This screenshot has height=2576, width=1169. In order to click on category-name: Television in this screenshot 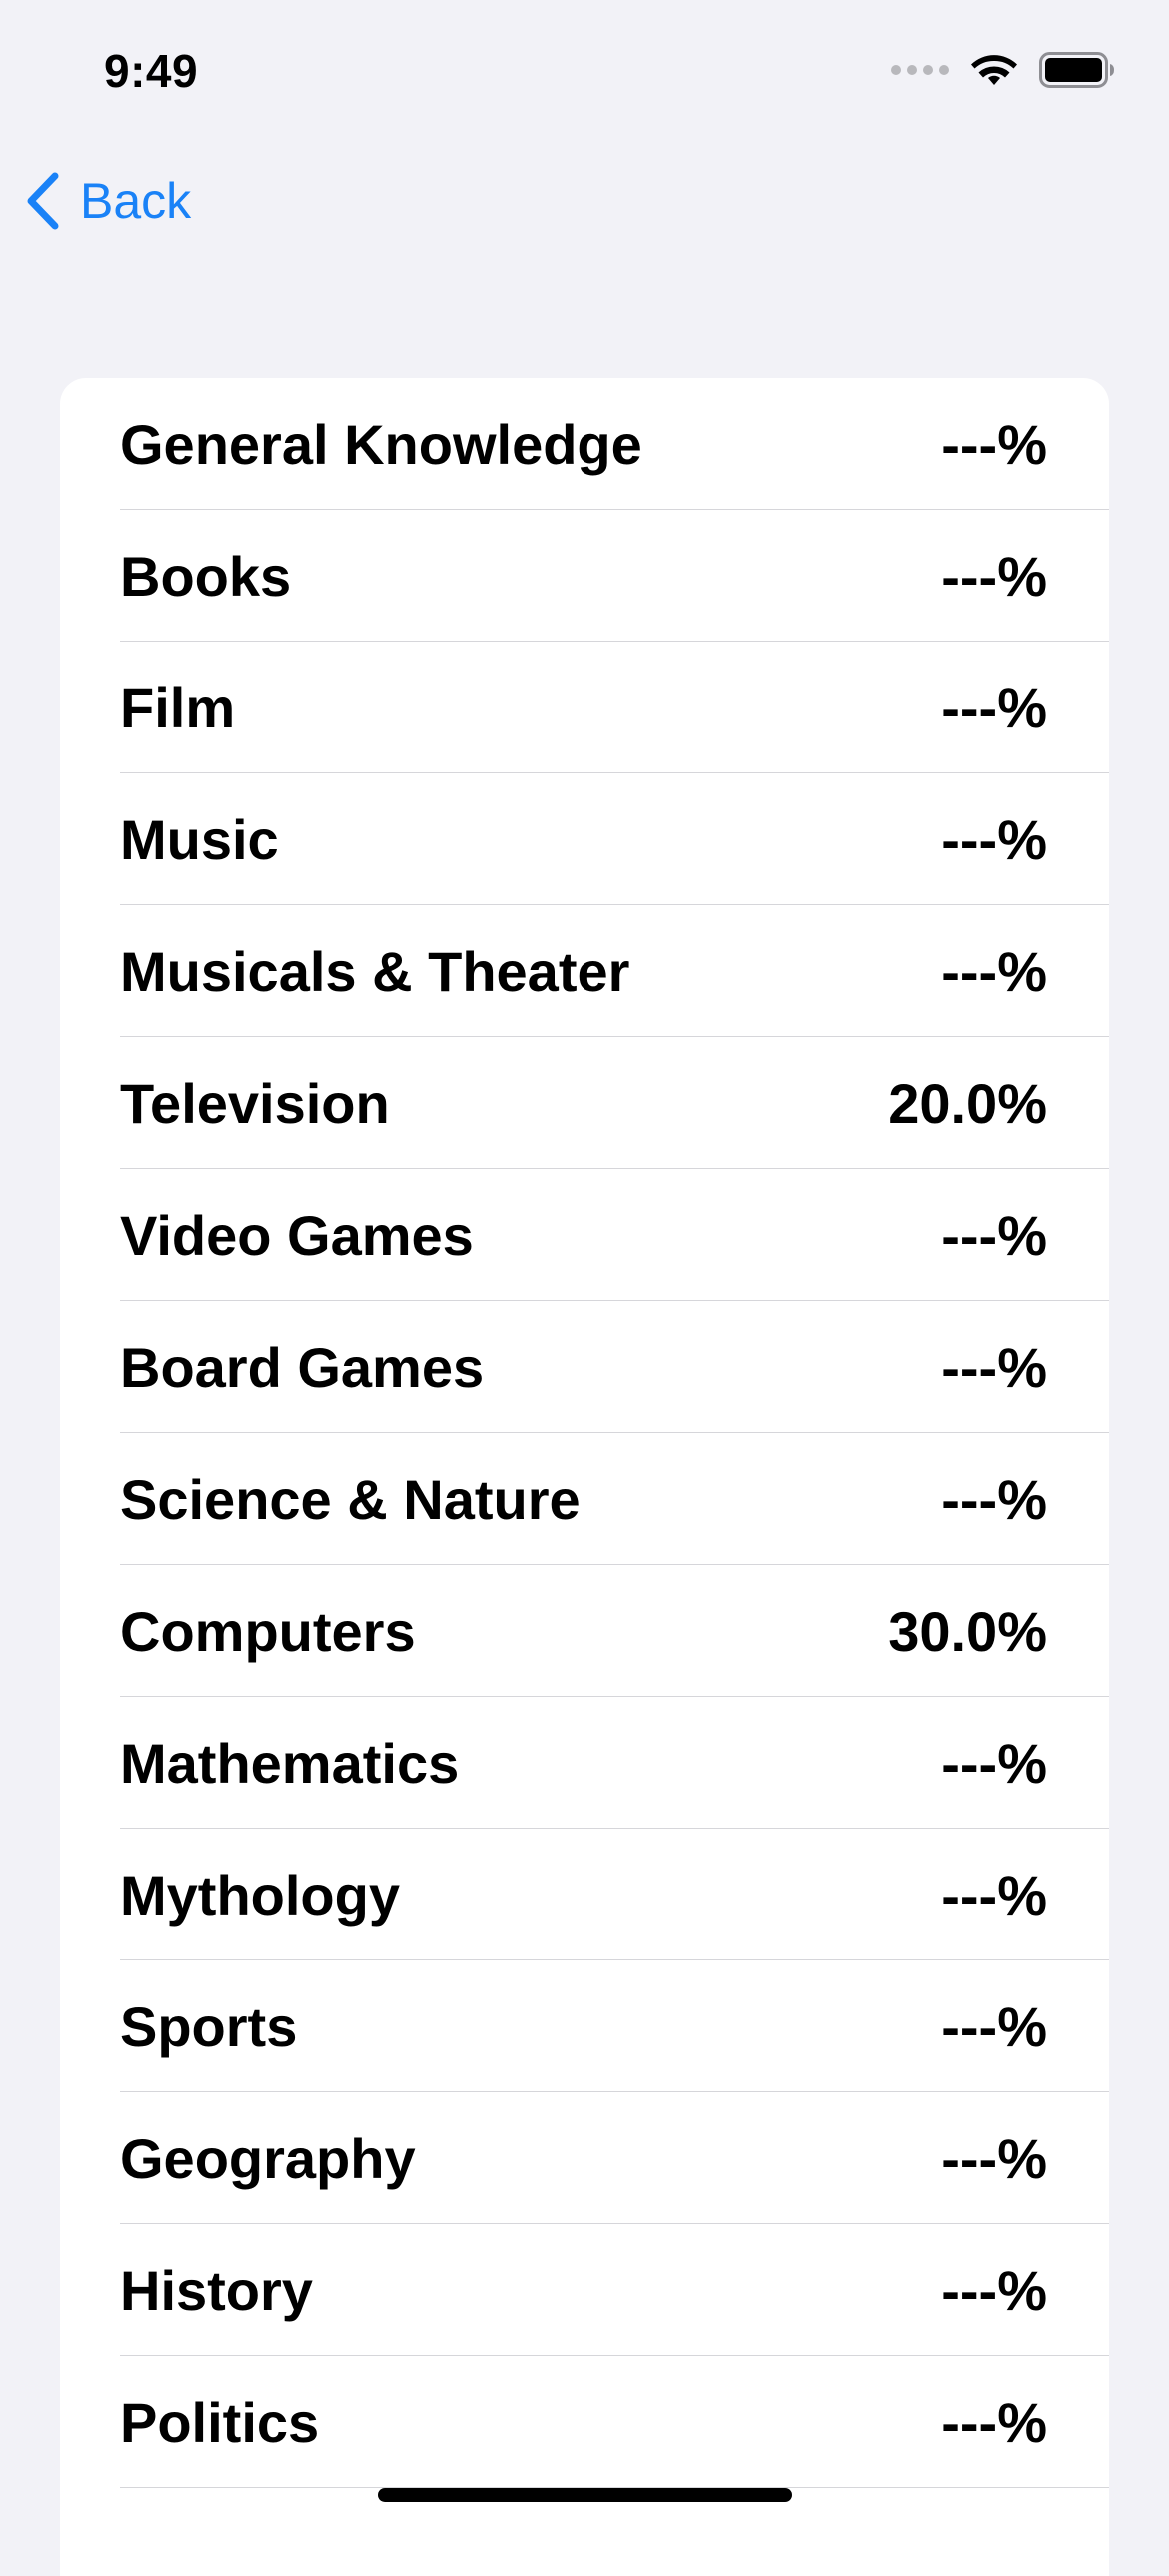, I will do `click(255, 1103)`.